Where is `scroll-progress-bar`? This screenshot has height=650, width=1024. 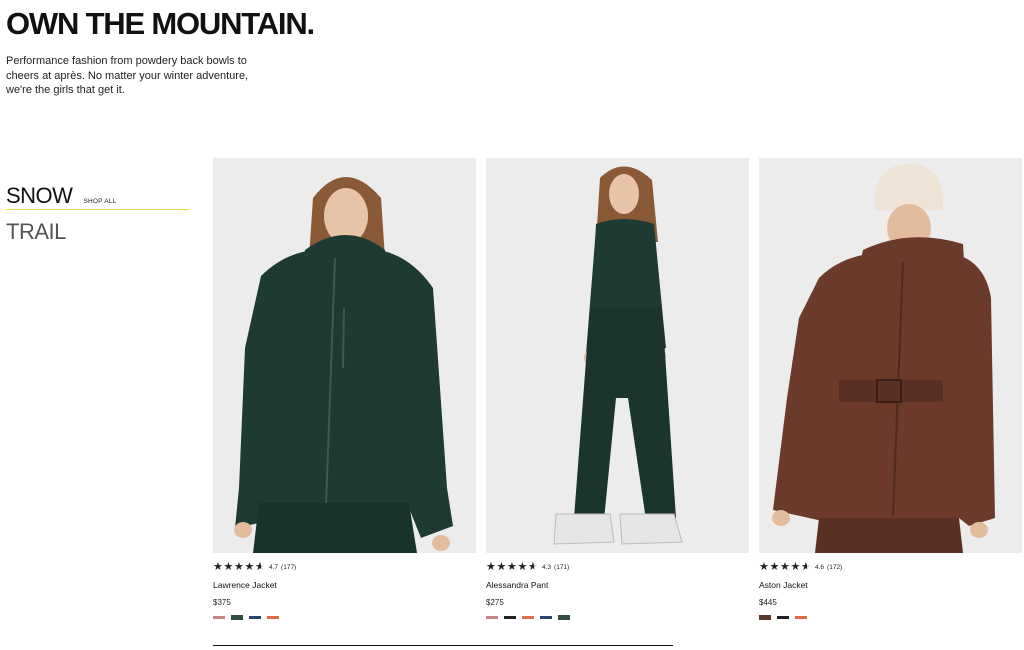 scroll-progress-bar is located at coordinates (443, 645).